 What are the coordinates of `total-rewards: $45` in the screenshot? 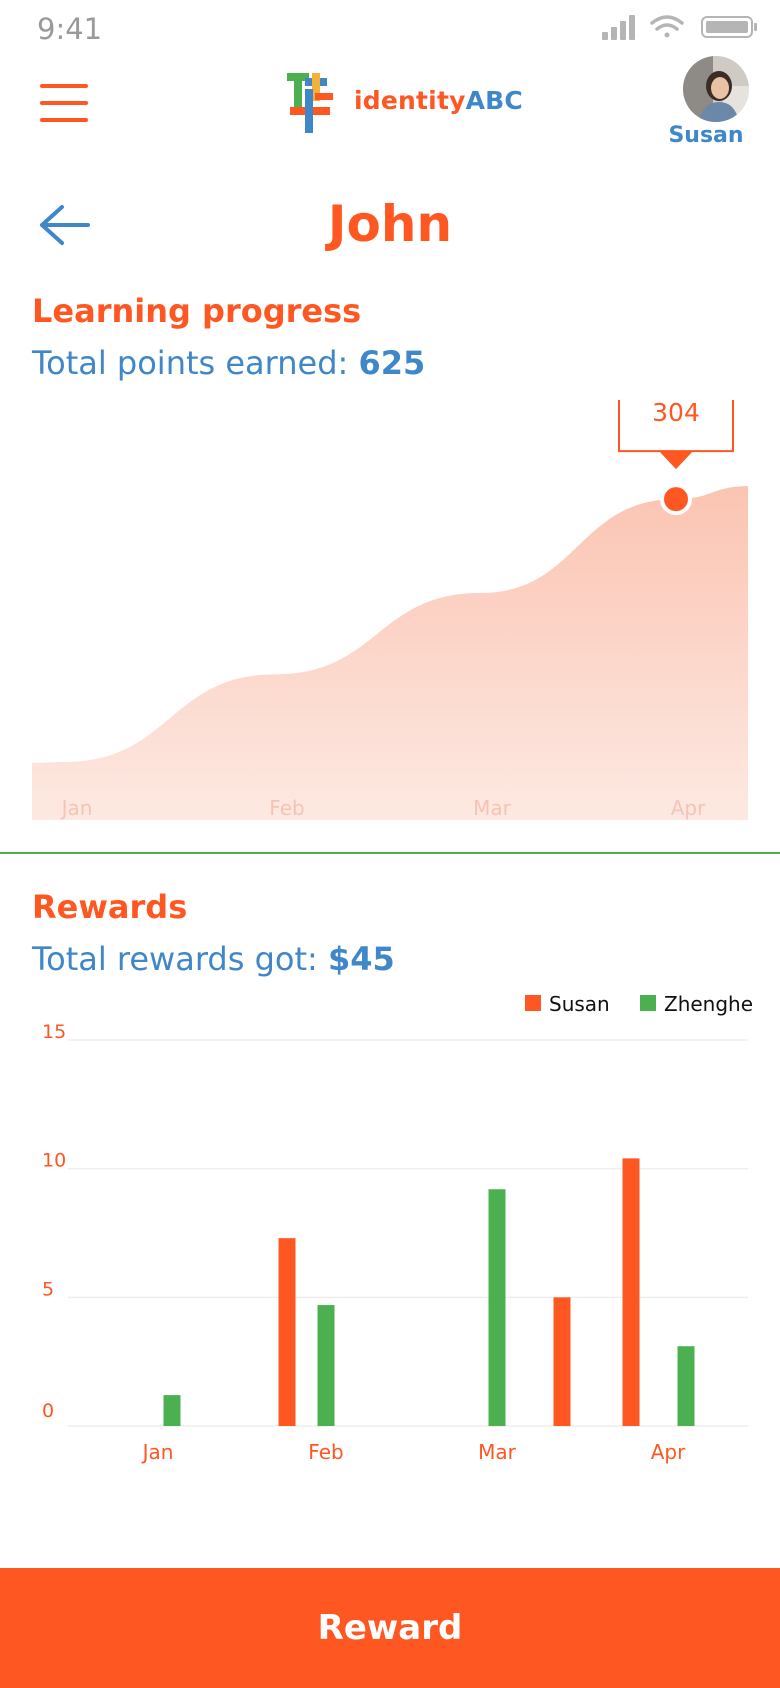 It's located at (361, 959).